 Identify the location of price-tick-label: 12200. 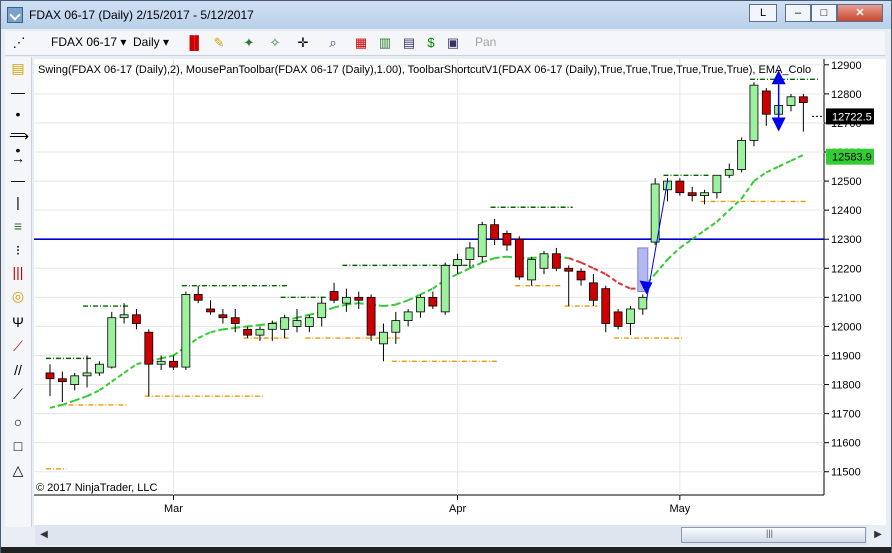
(846, 269).